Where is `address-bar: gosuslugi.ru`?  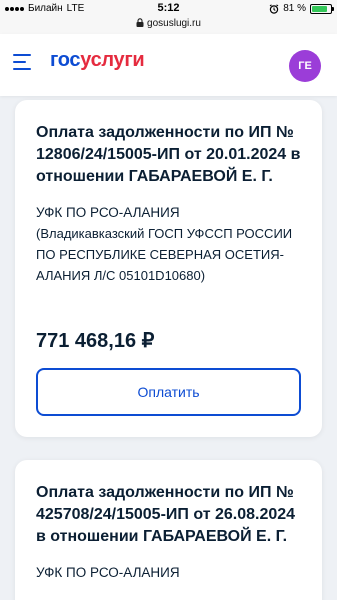 address-bar: gosuslugi.ru is located at coordinates (168, 26).